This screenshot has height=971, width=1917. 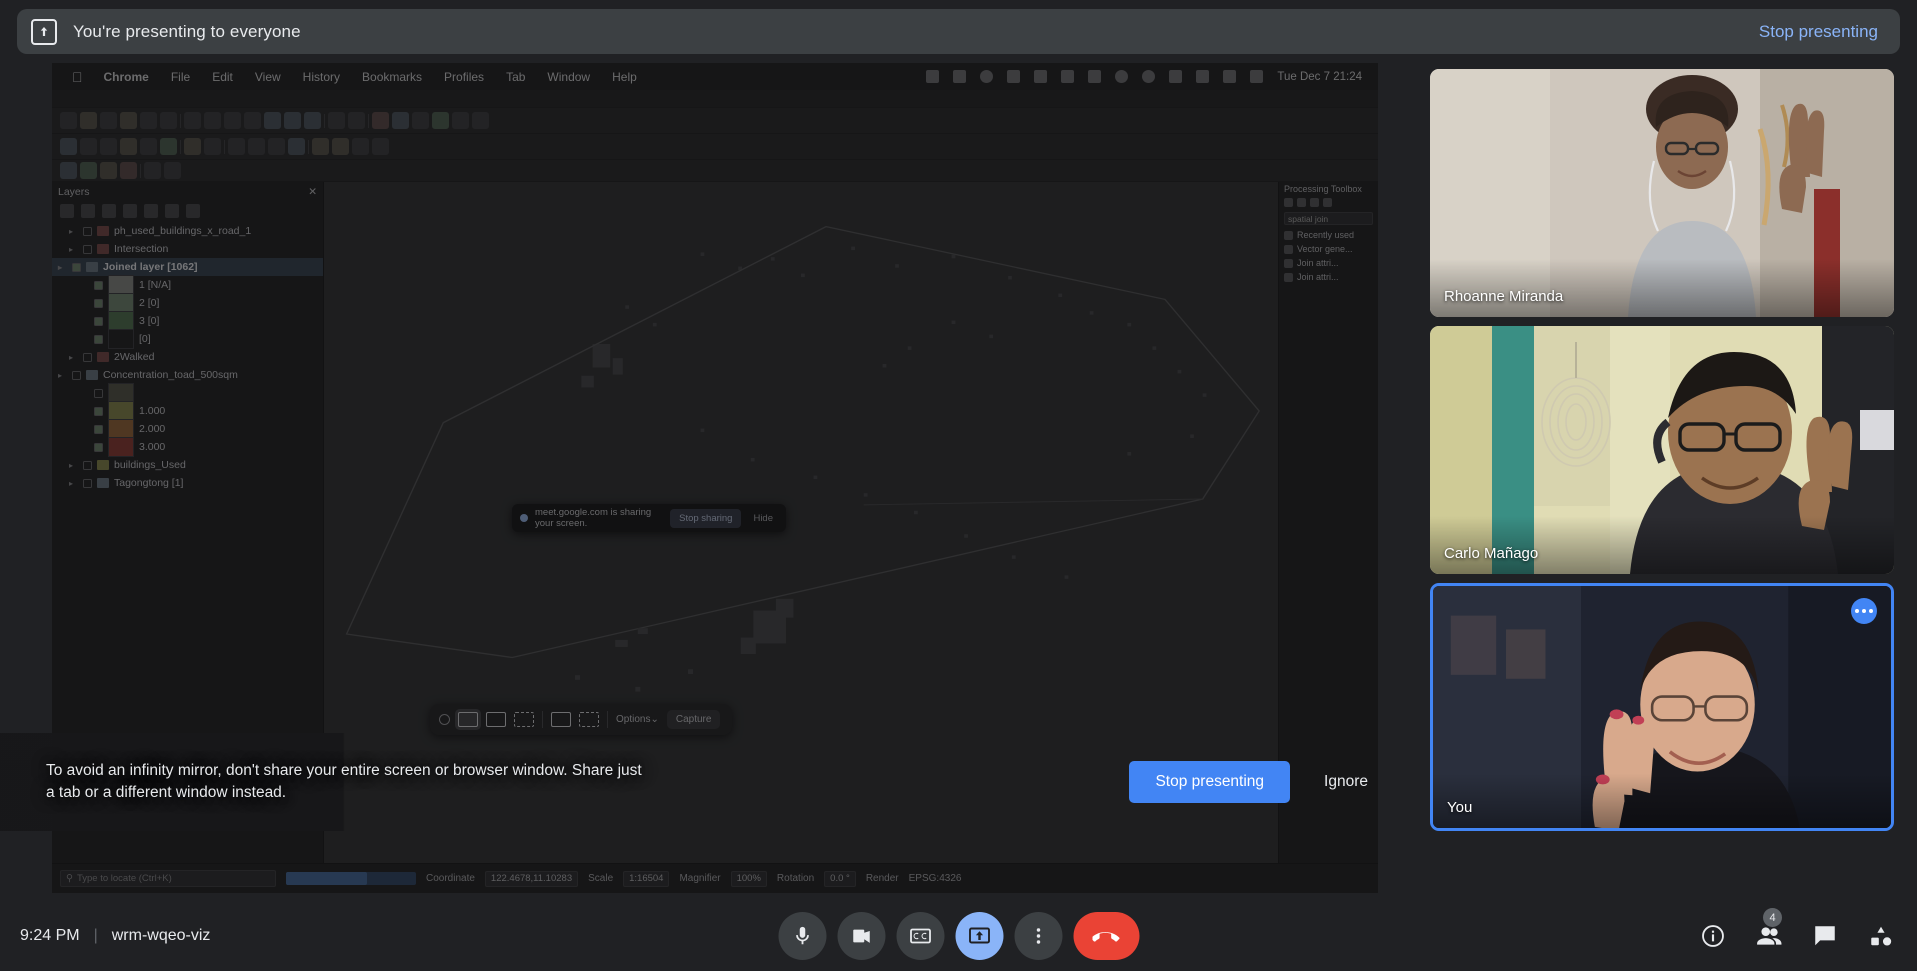 I want to click on add-raster-layer-icon, so click(x=88, y=170).